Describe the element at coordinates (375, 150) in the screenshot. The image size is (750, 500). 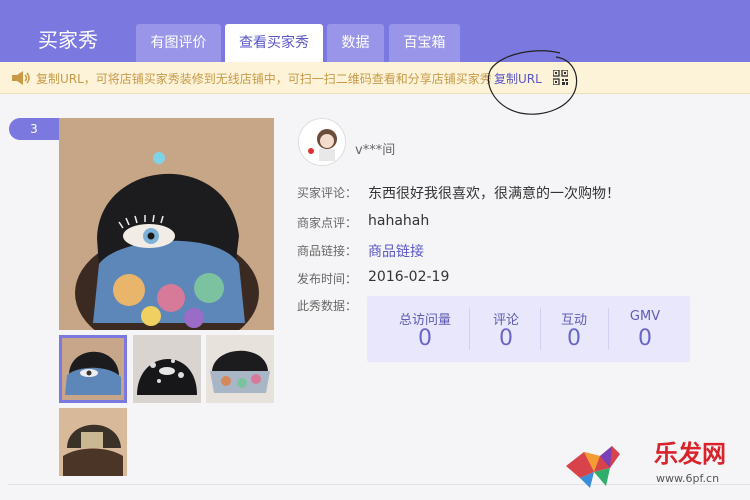
I see `username: v***间` at that location.